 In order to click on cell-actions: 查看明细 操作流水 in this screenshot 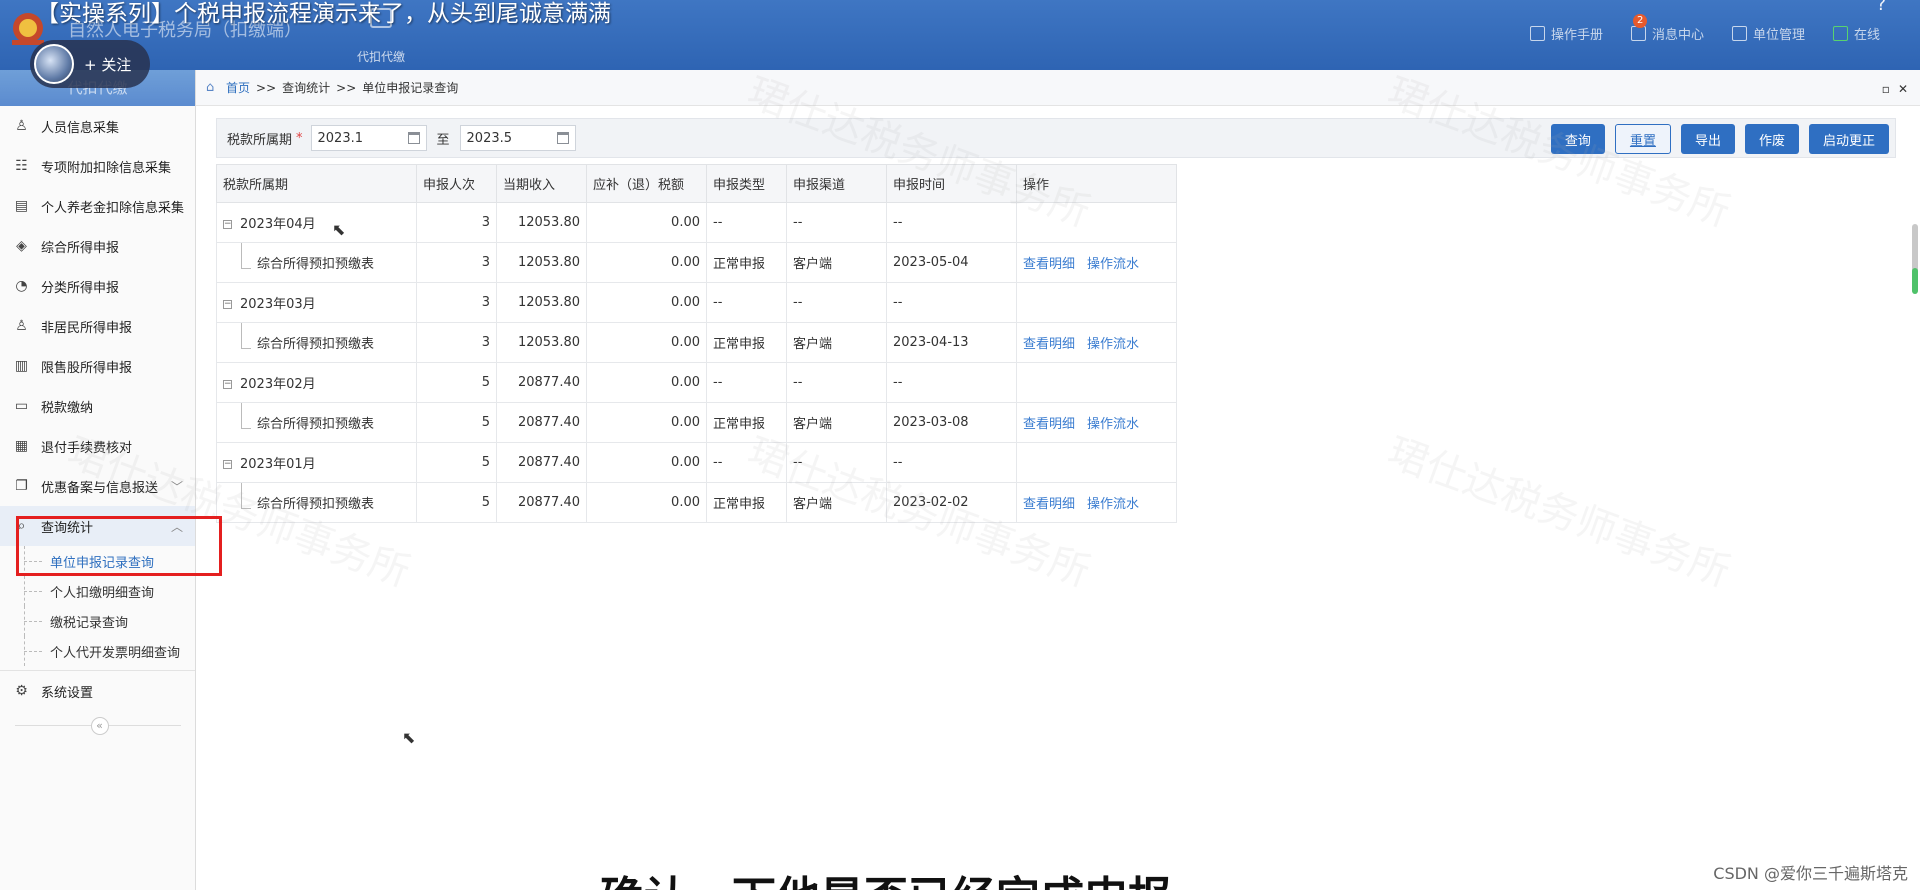, I will do `click(1096, 502)`.